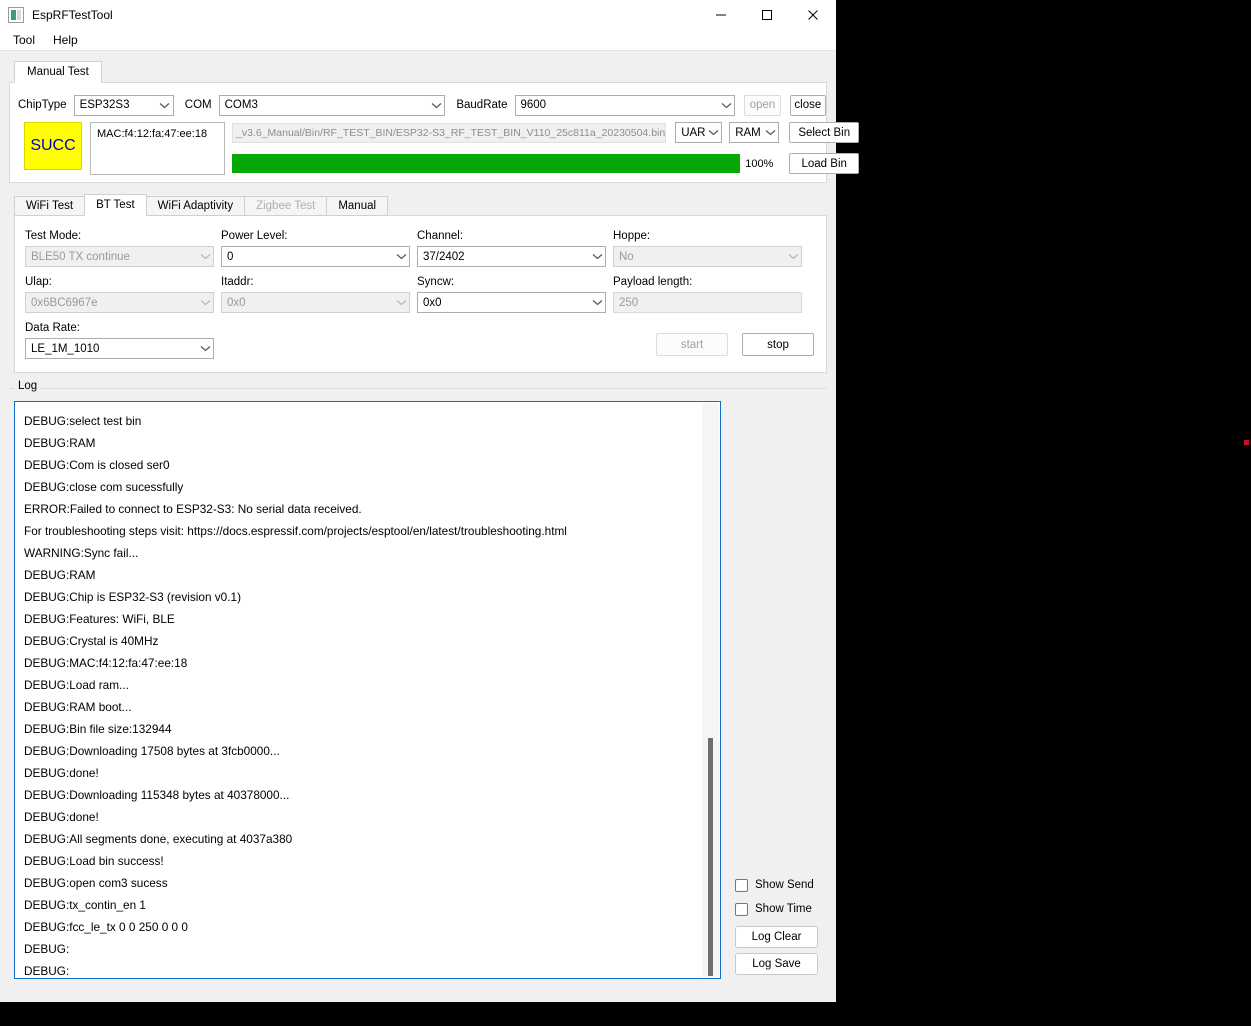 Image resolution: width=1251 pixels, height=1026 pixels. I want to click on tab-wifi-adaptivity: WiFi Adaptivity, so click(195, 206).